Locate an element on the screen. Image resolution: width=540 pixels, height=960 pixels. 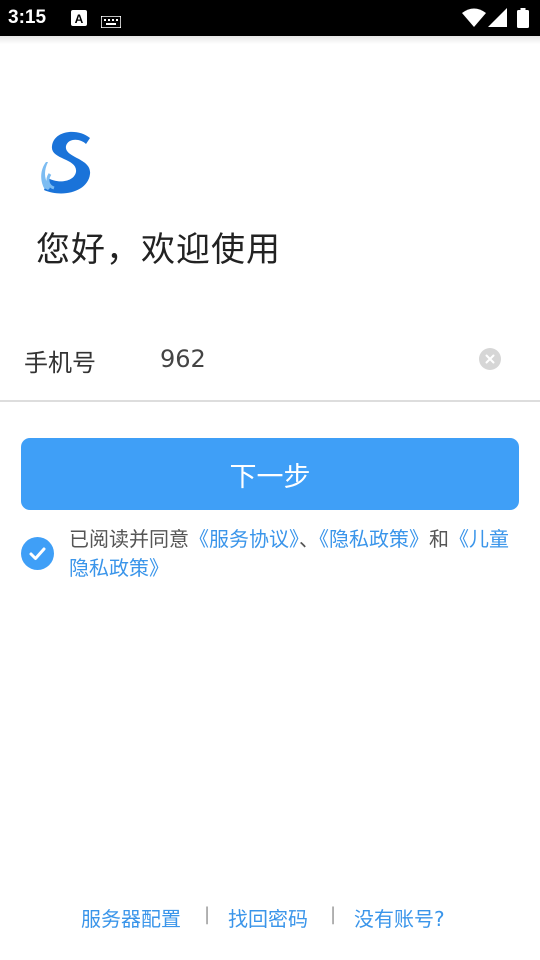
battery-icon is located at coordinates (523, 20).